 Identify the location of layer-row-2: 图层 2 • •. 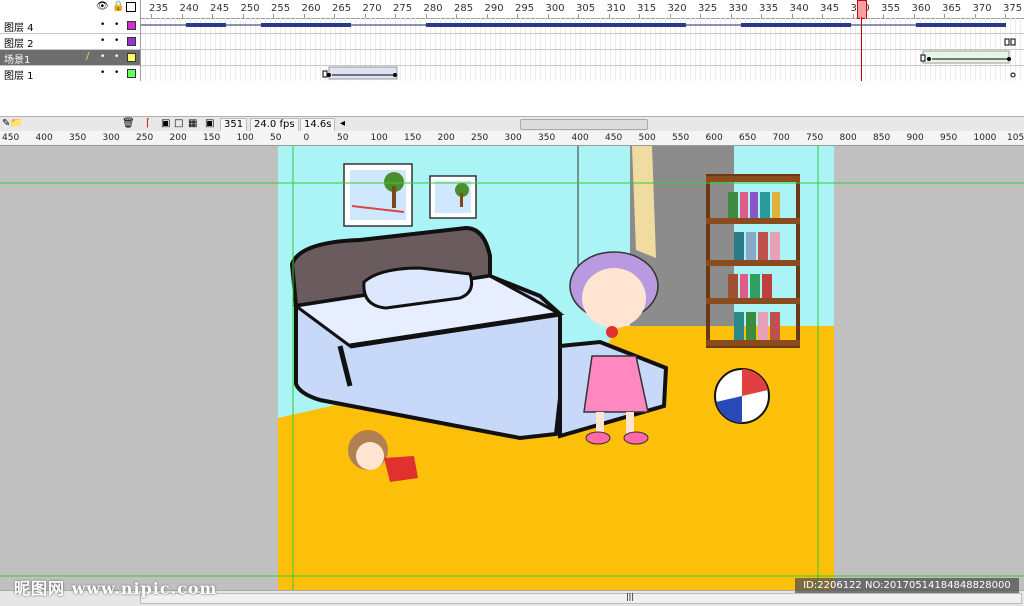
(70, 42).